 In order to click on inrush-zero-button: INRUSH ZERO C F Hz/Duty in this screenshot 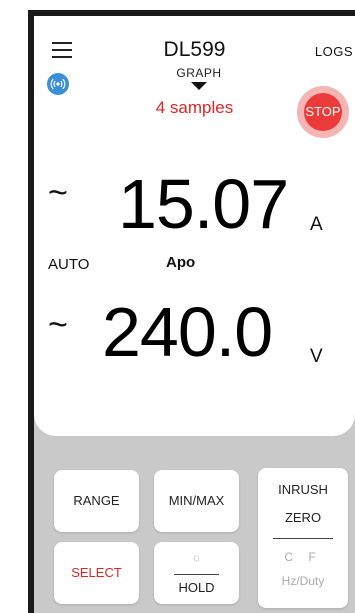, I will do `click(303, 538)`.